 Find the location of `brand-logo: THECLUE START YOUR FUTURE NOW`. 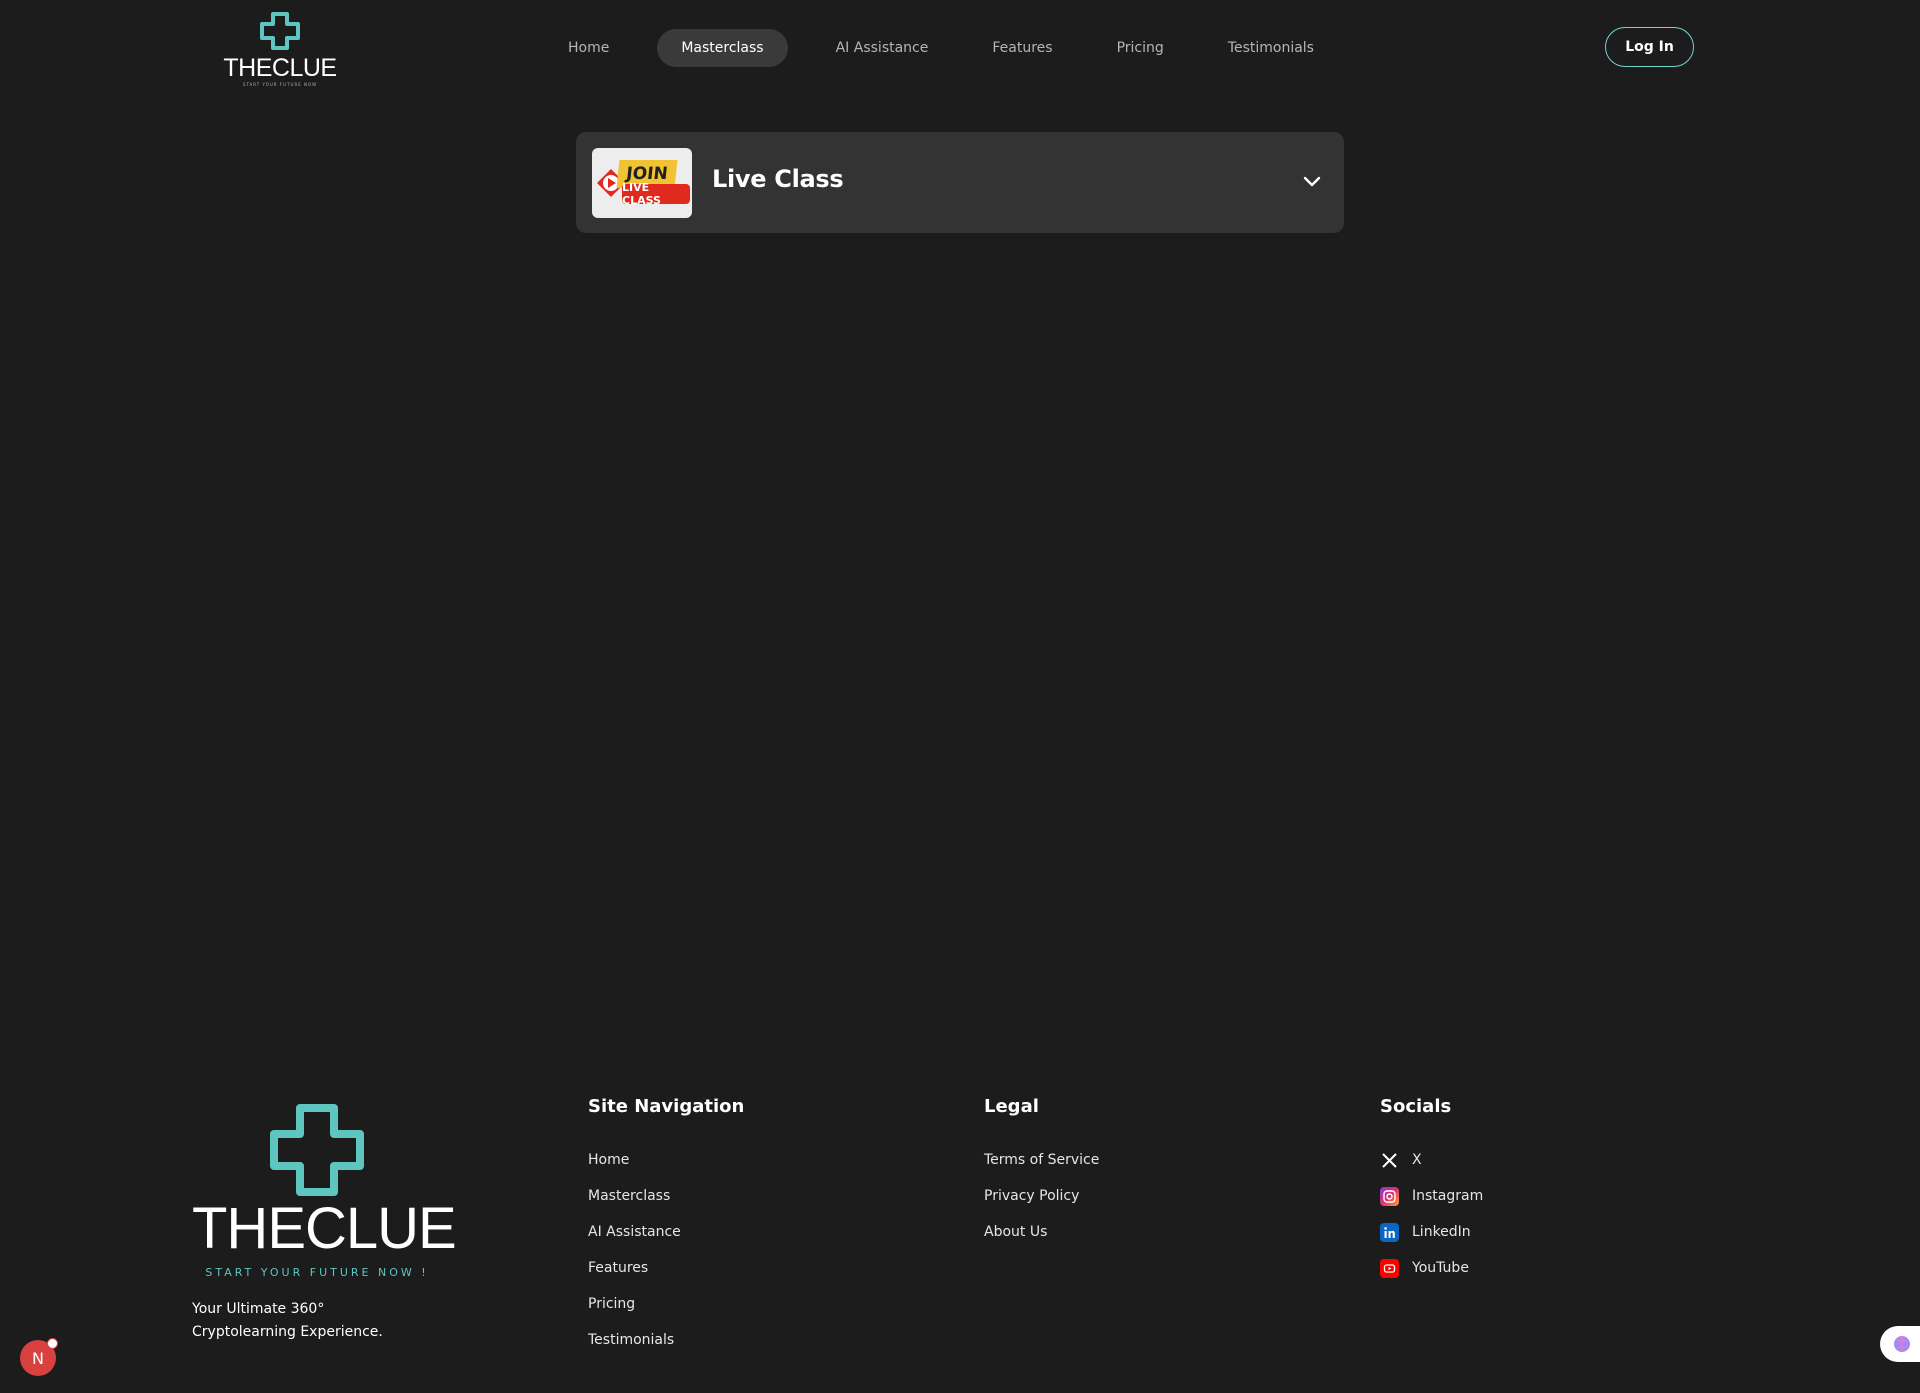

brand-logo: THECLUE START YOUR FUTURE NOW is located at coordinates (280, 49).